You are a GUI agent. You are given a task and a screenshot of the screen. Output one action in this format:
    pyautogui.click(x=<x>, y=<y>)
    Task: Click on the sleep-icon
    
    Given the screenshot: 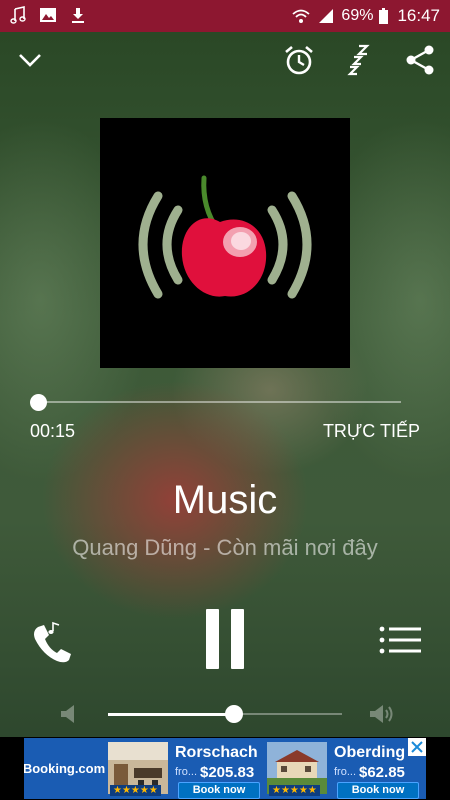 What is the action you would take?
    pyautogui.click(x=358, y=60)
    